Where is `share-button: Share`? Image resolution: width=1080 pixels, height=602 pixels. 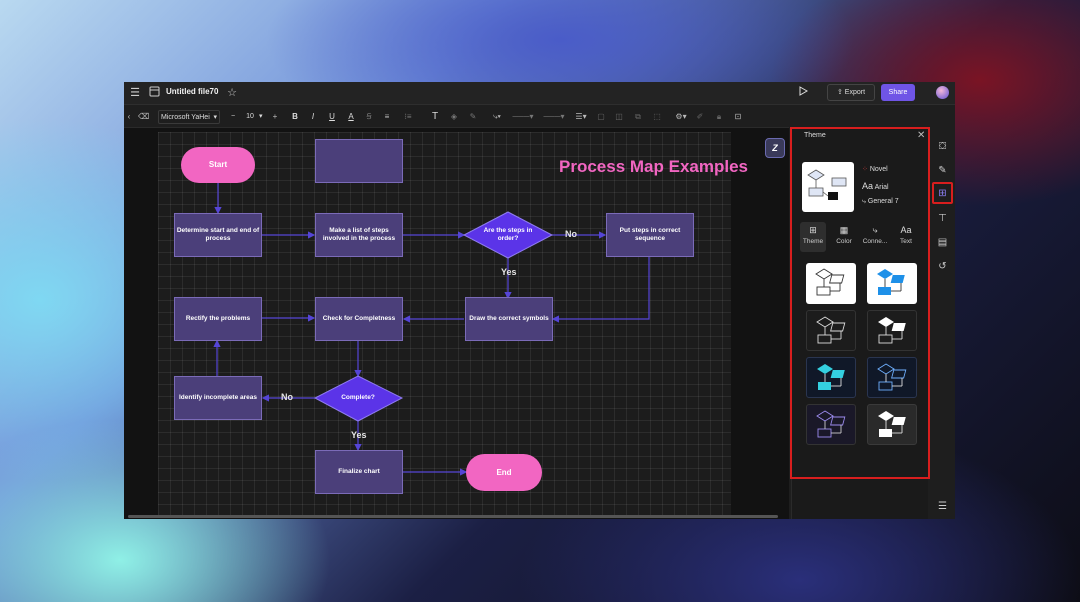
share-button: Share is located at coordinates (898, 92).